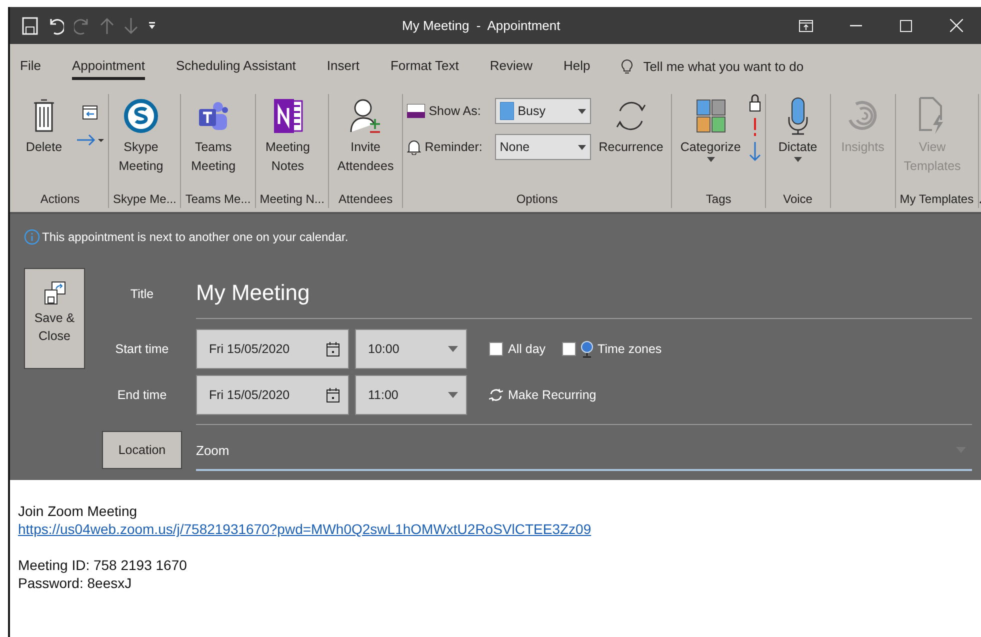  What do you see at coordinates (78, 511) in the screenshot?
I see `body-text: Join Zoom Meeting` at bounding box center [78, 511].